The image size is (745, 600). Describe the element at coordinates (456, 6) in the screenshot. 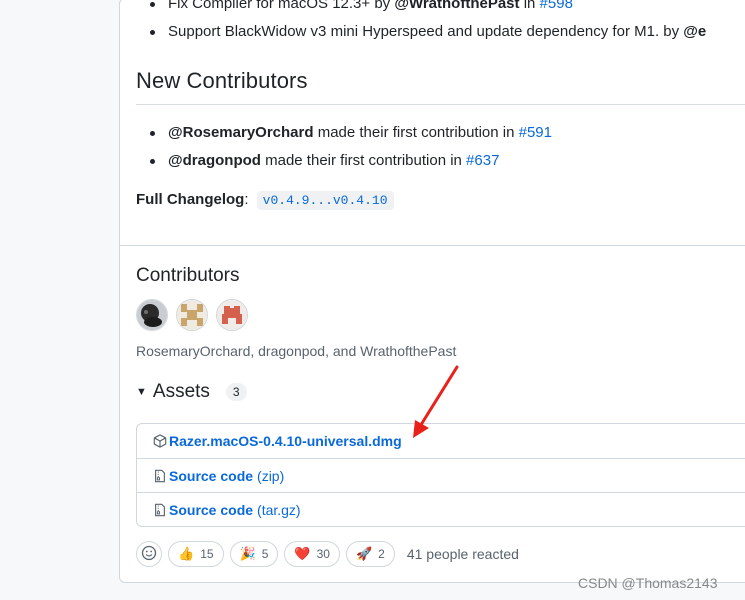

I see `author-link: @WrathofthePast` at that location.